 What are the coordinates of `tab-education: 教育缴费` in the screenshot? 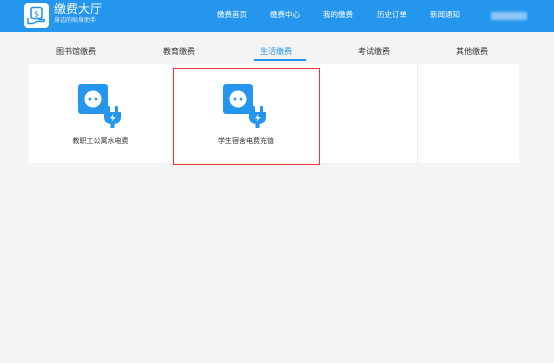 It's located at (179, 51).